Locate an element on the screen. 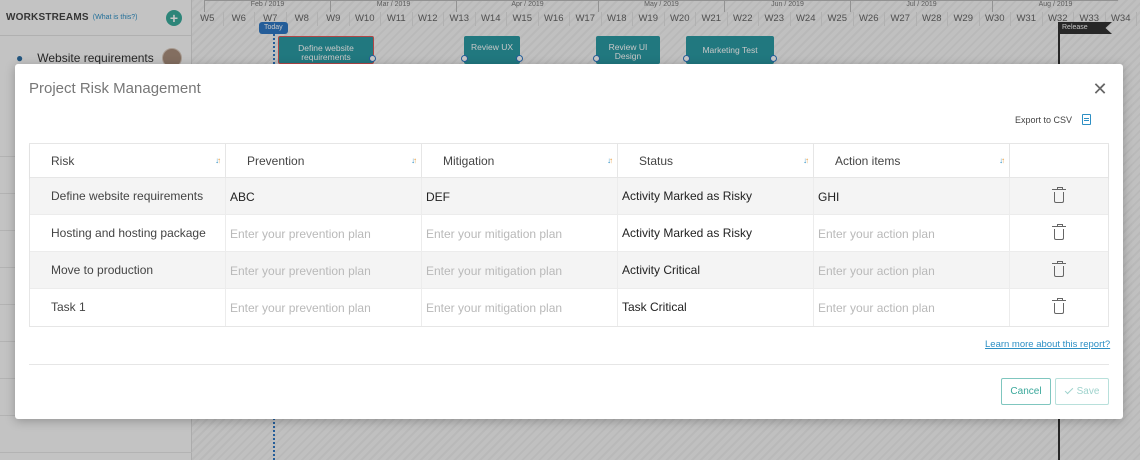 The height and width of the screenshot is (460, 1140). footer-divider is located at coordinates (569, 364).